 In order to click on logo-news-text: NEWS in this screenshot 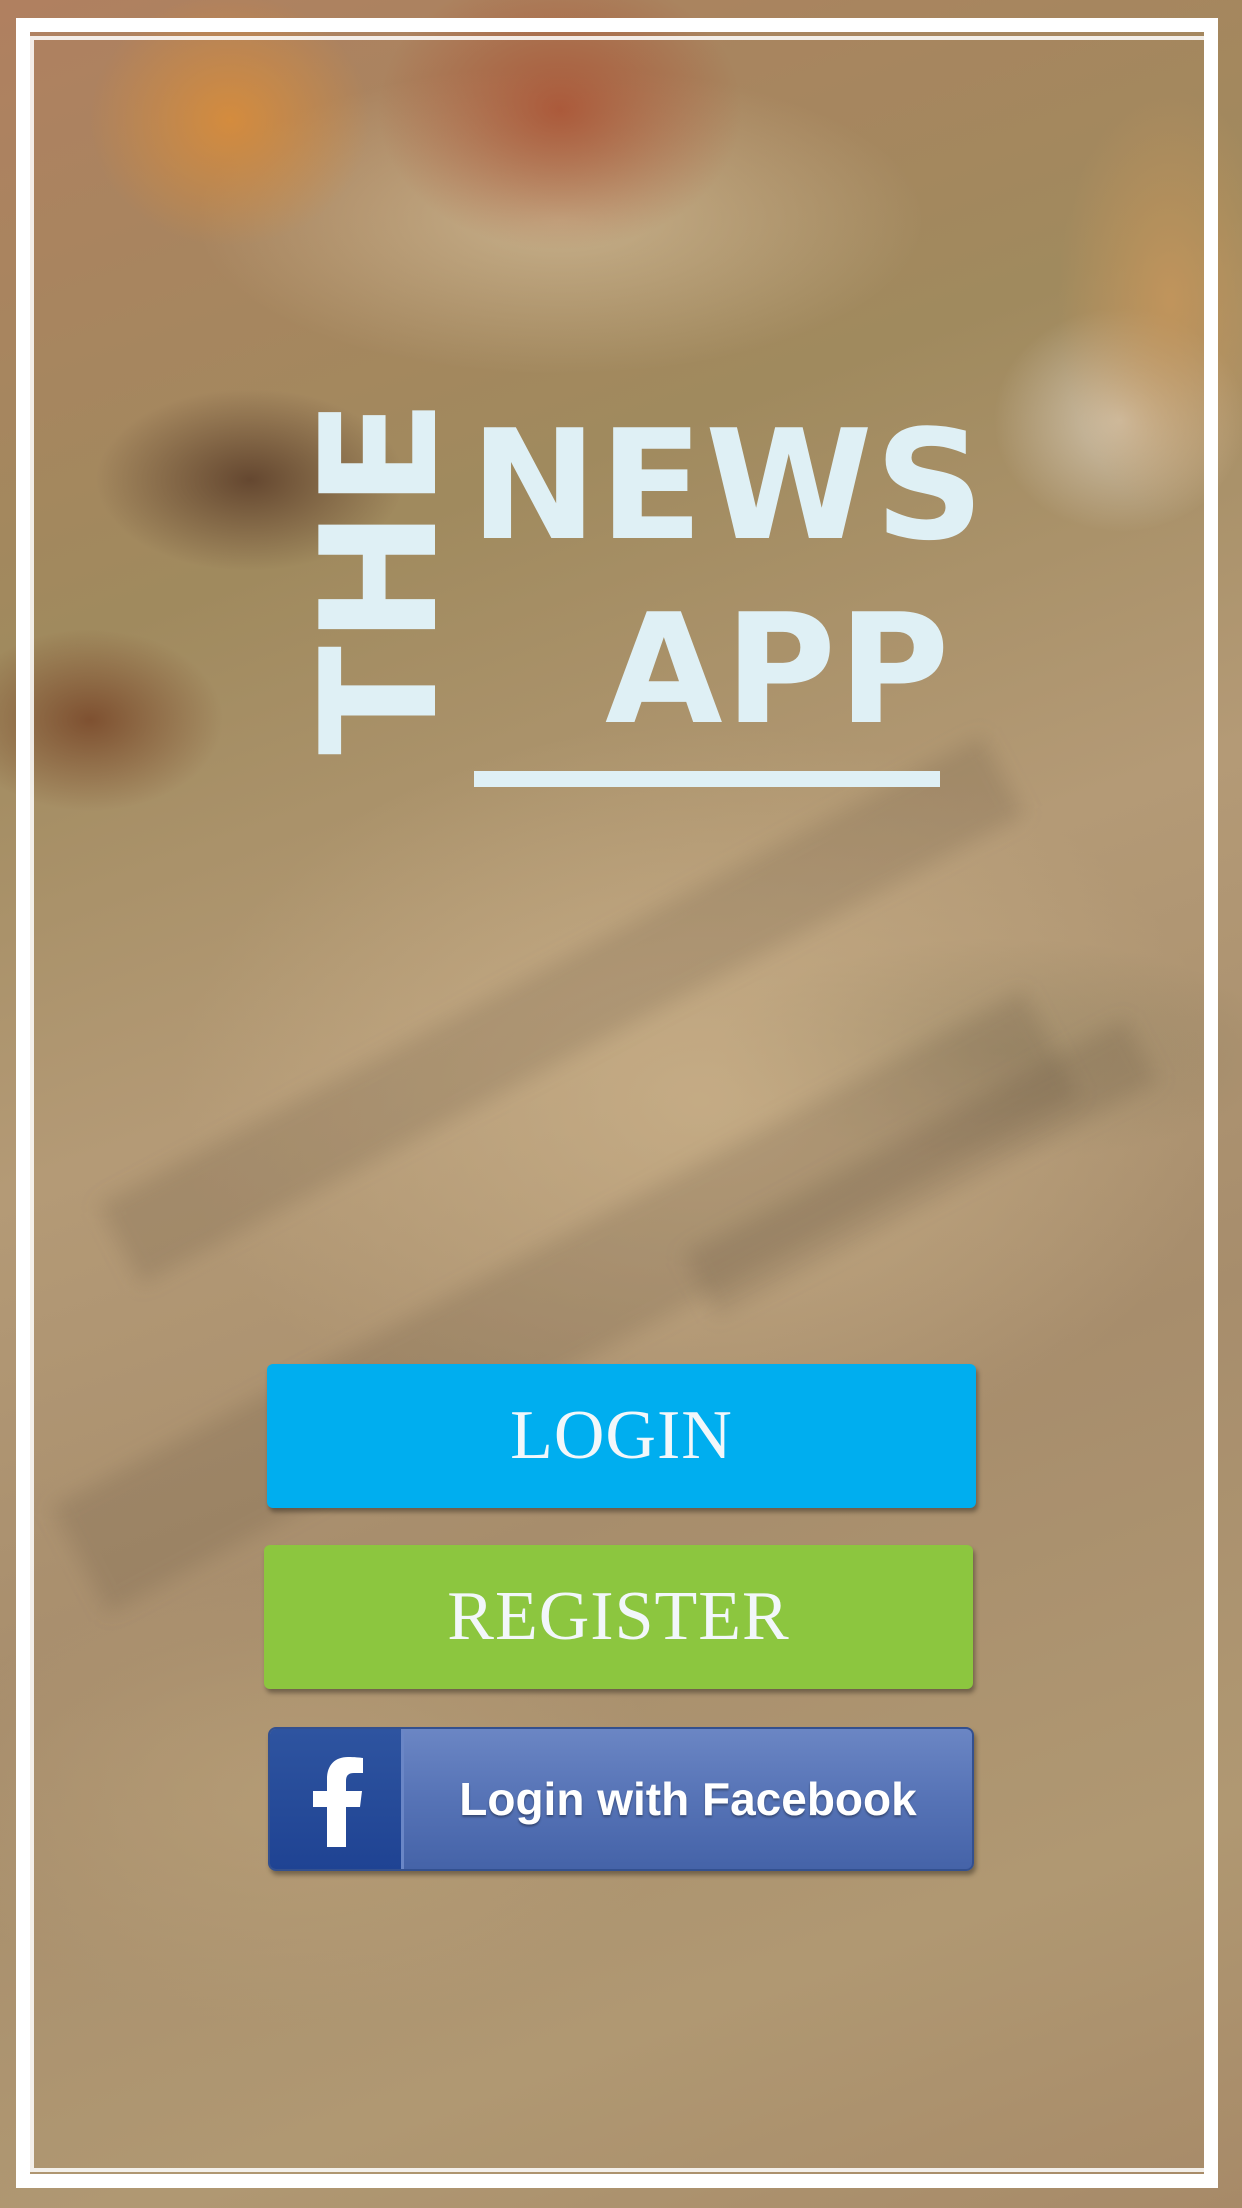, I will do `click(728, 485)`.